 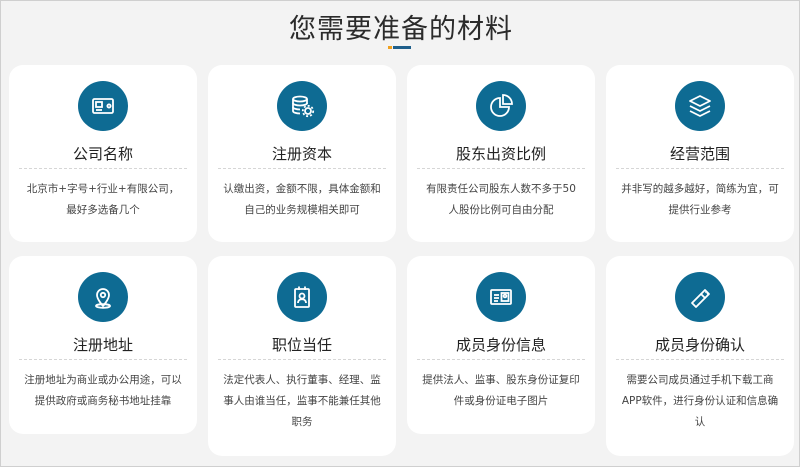 I want to click on card-registered-capital: 注册资本 认缴出资，金额不限，具体金额和自己的业务规模相关即可, so click(x=302, y=153).